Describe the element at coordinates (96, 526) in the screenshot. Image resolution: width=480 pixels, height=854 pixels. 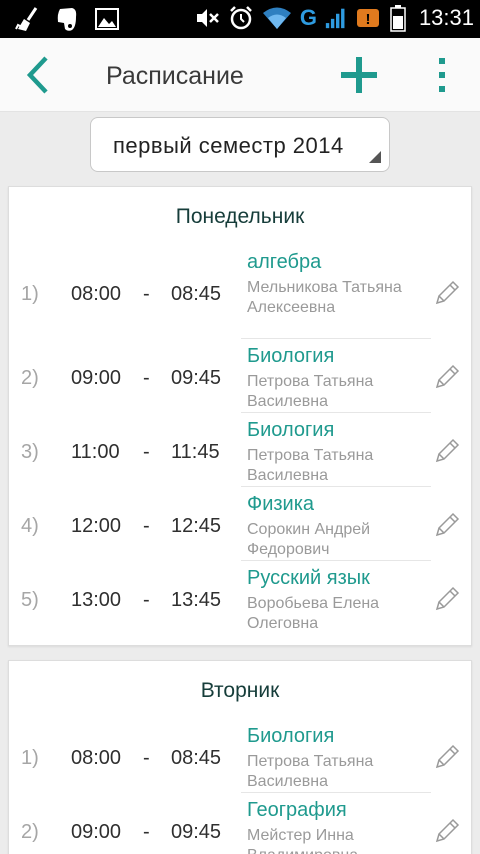
I see `lesson-start-time: 12:00` at that location.